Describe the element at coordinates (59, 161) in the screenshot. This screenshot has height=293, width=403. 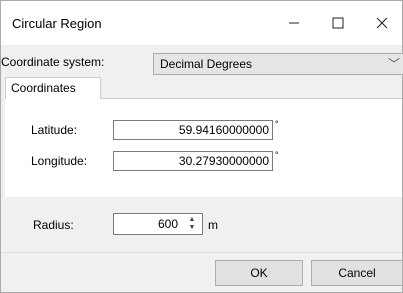
I see `longitude-label: Longitude:` at that location.